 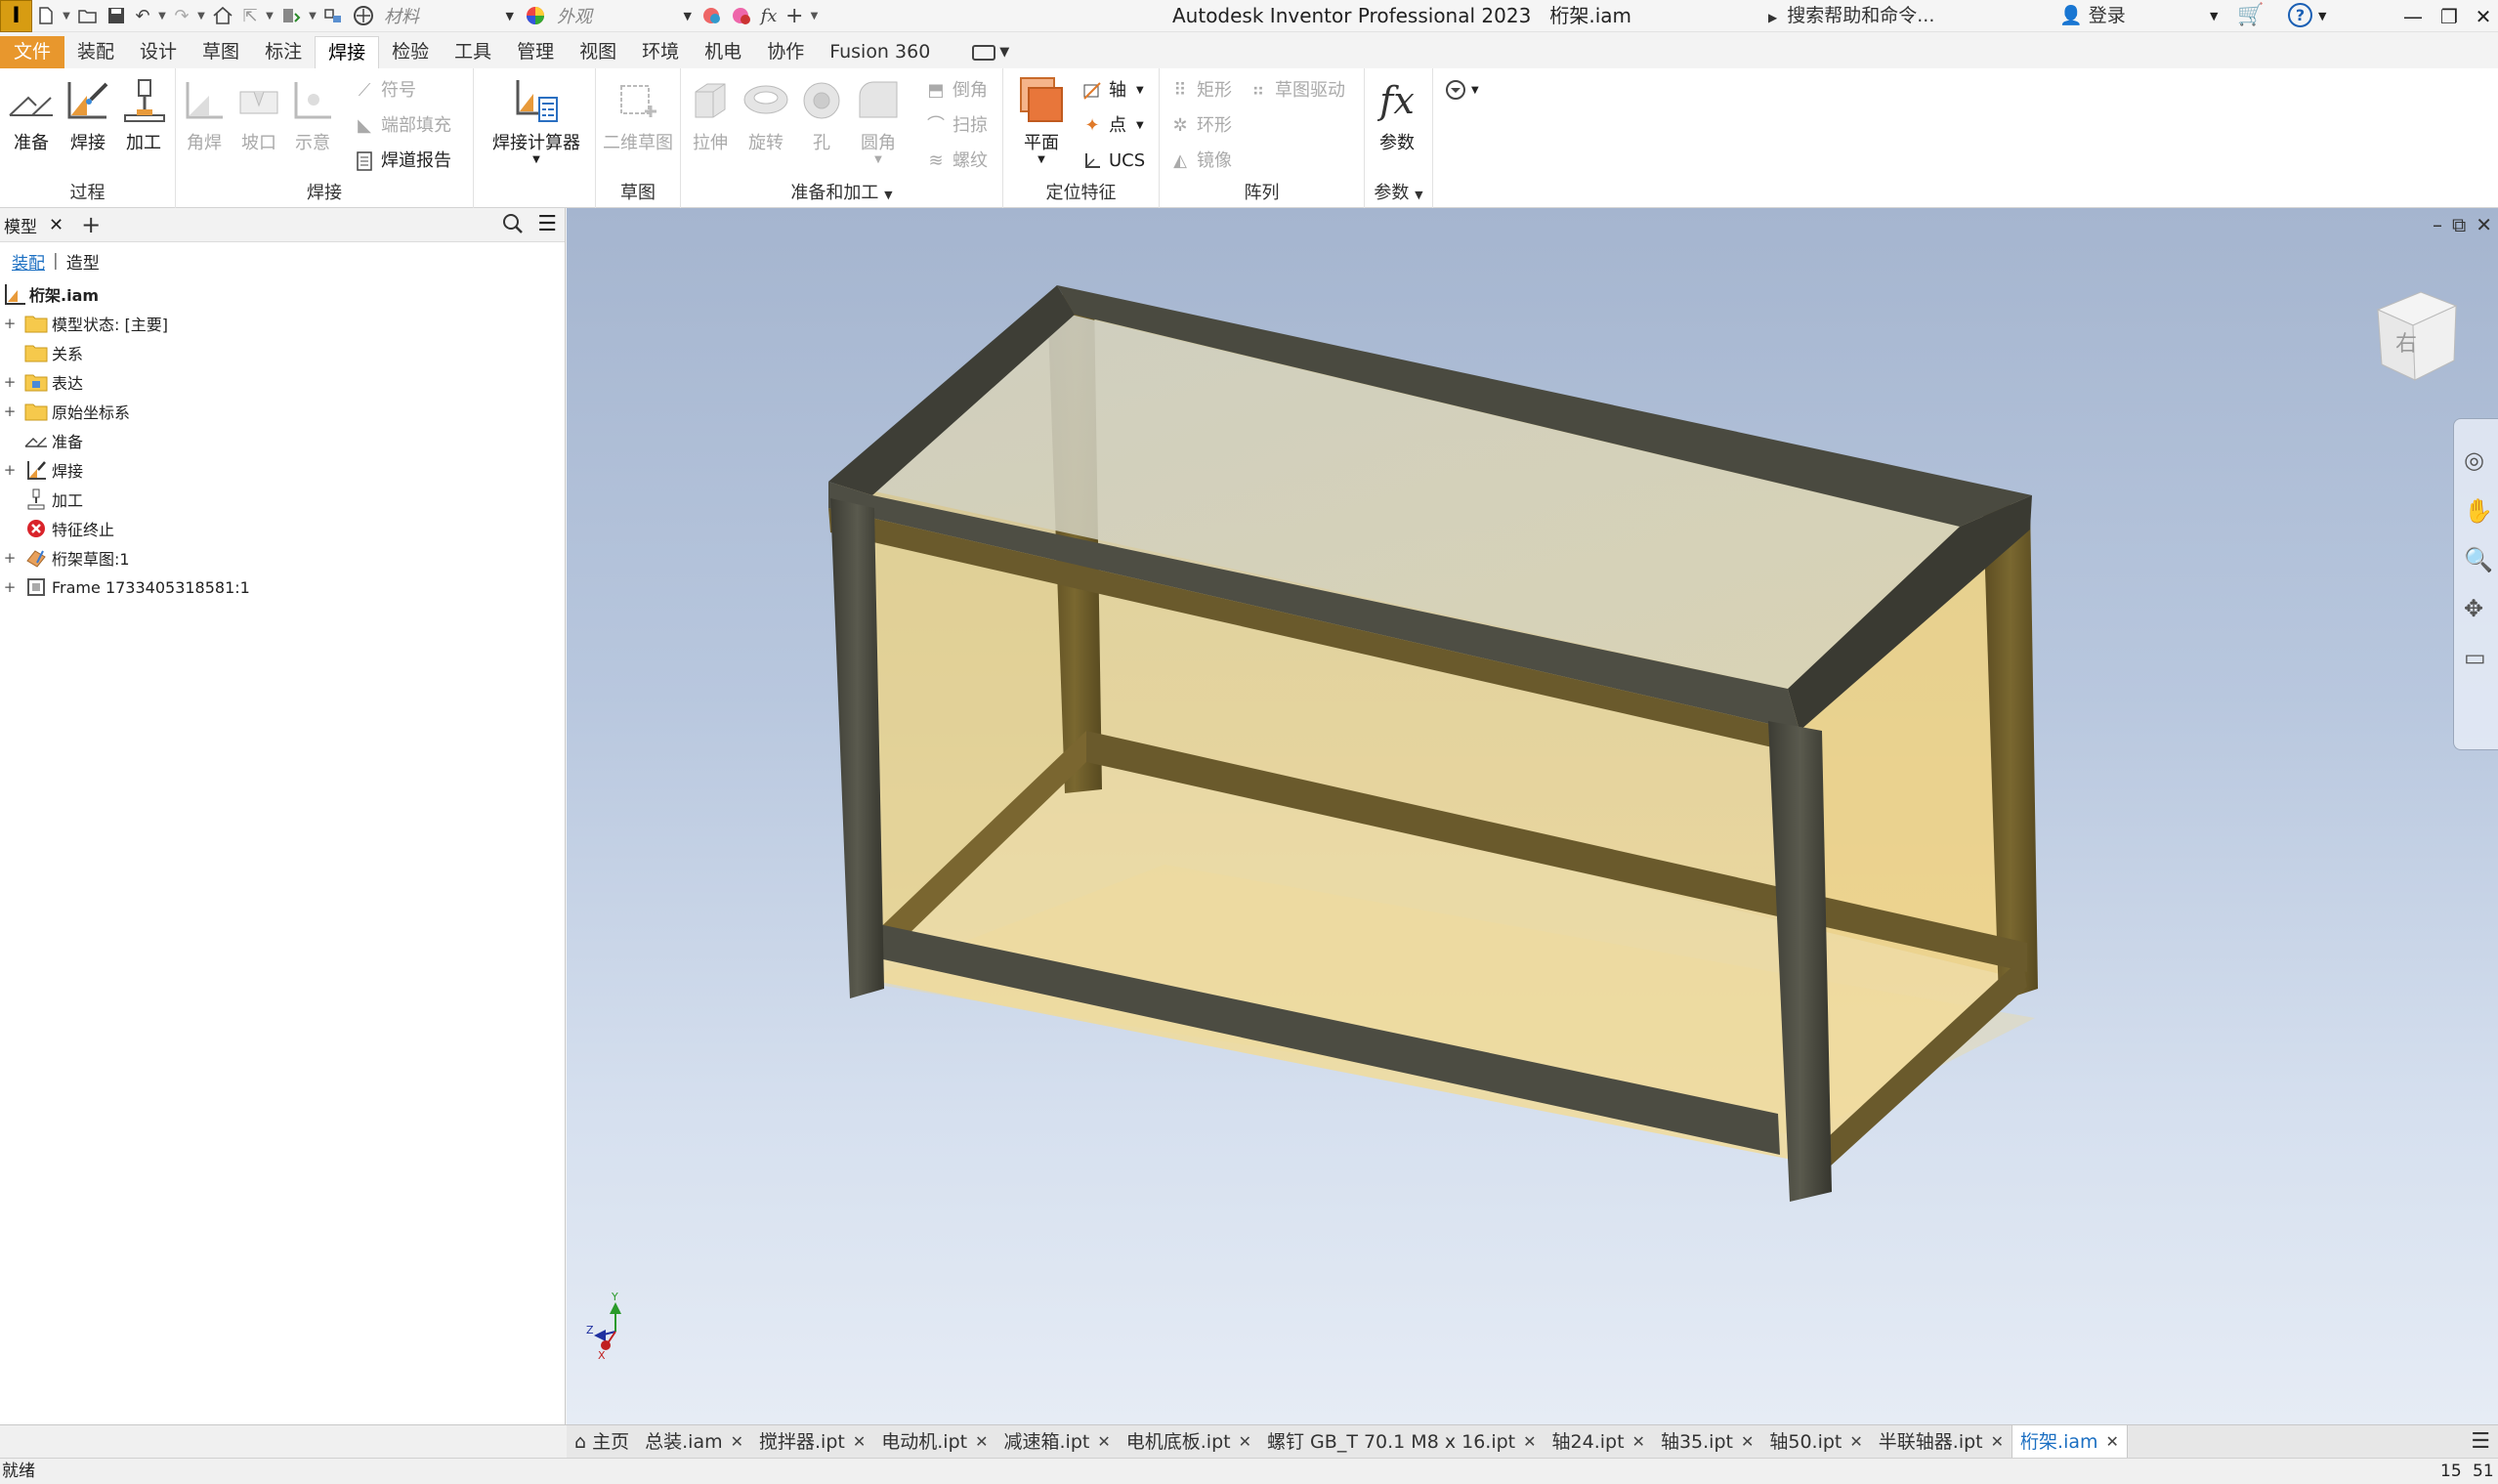 I want to click on tree-item-model-state: + 模型状态: [主要], so click(x=282, y=323).